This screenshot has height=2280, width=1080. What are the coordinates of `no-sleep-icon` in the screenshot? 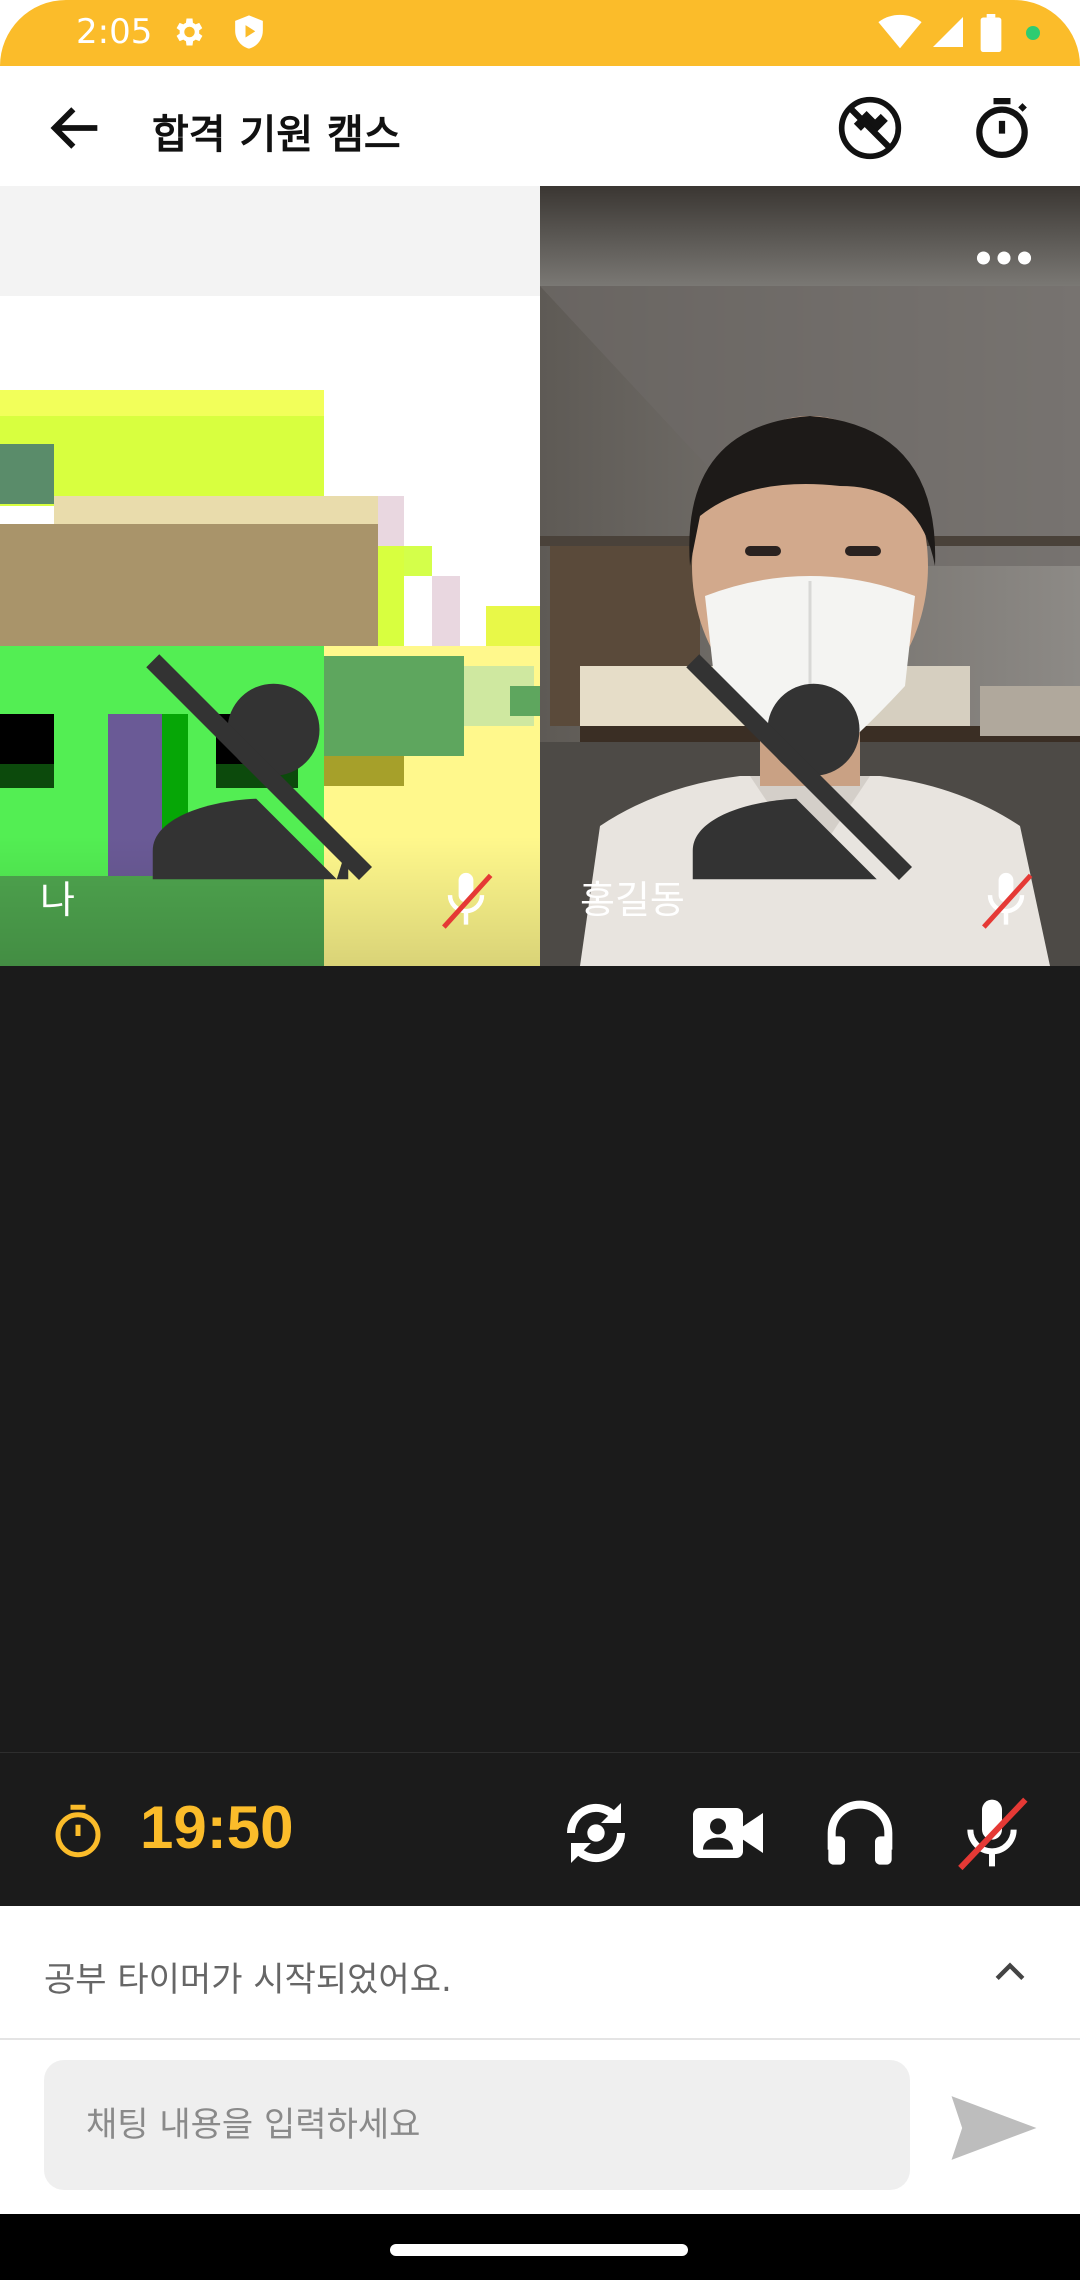 It's located at (870, 128).